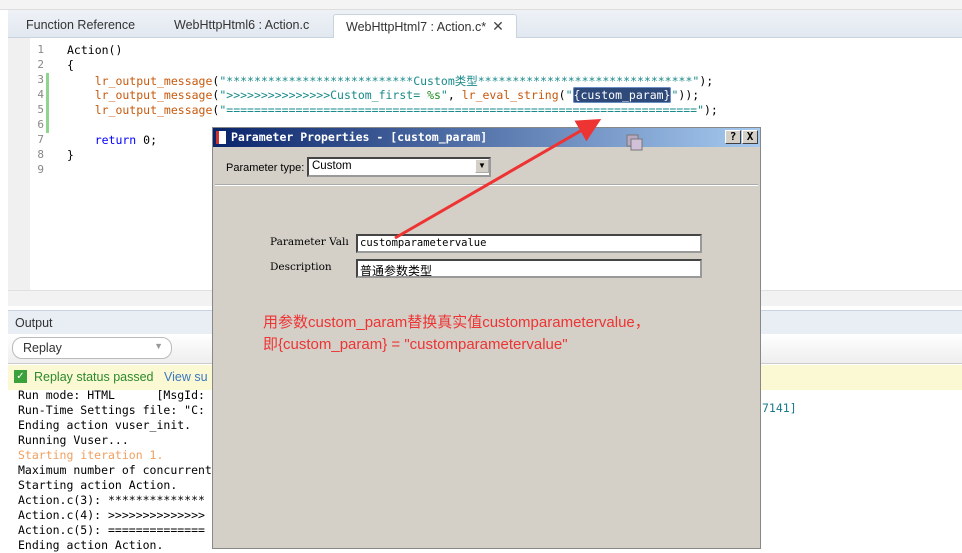 The width and height of the screenshot is (962, 553). Describe the element at coordinates (115, 470) in the screenshot. I see `log-line: Maximum number of concurrent` at that location.